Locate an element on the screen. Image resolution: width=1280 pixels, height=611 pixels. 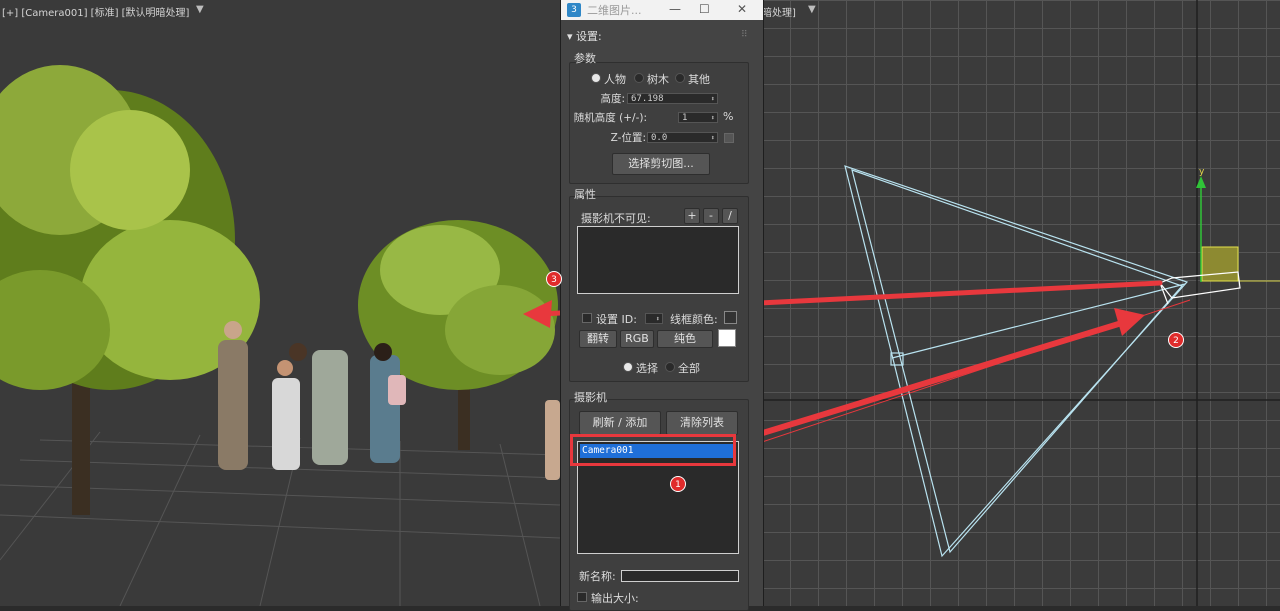
radio-all is located at coordinates (670, 367).